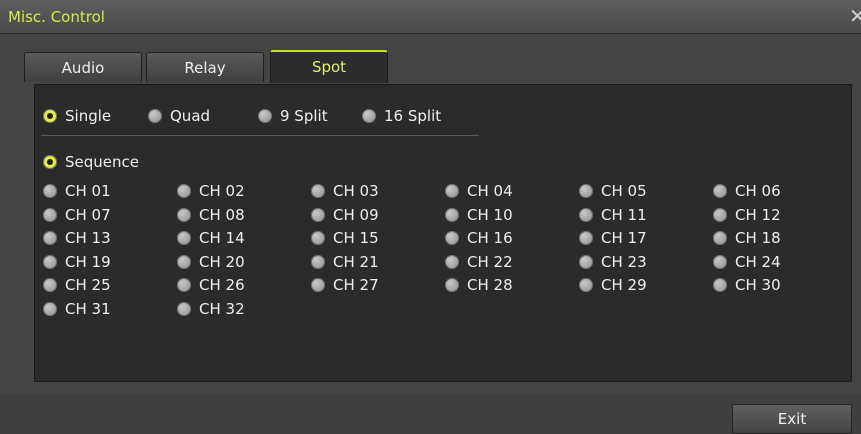 The width and height of the screenshot is (861, 434). Describe the element at coordinates (758, 214) in the screenshot. I see `channel-label: CH 12` at that location.